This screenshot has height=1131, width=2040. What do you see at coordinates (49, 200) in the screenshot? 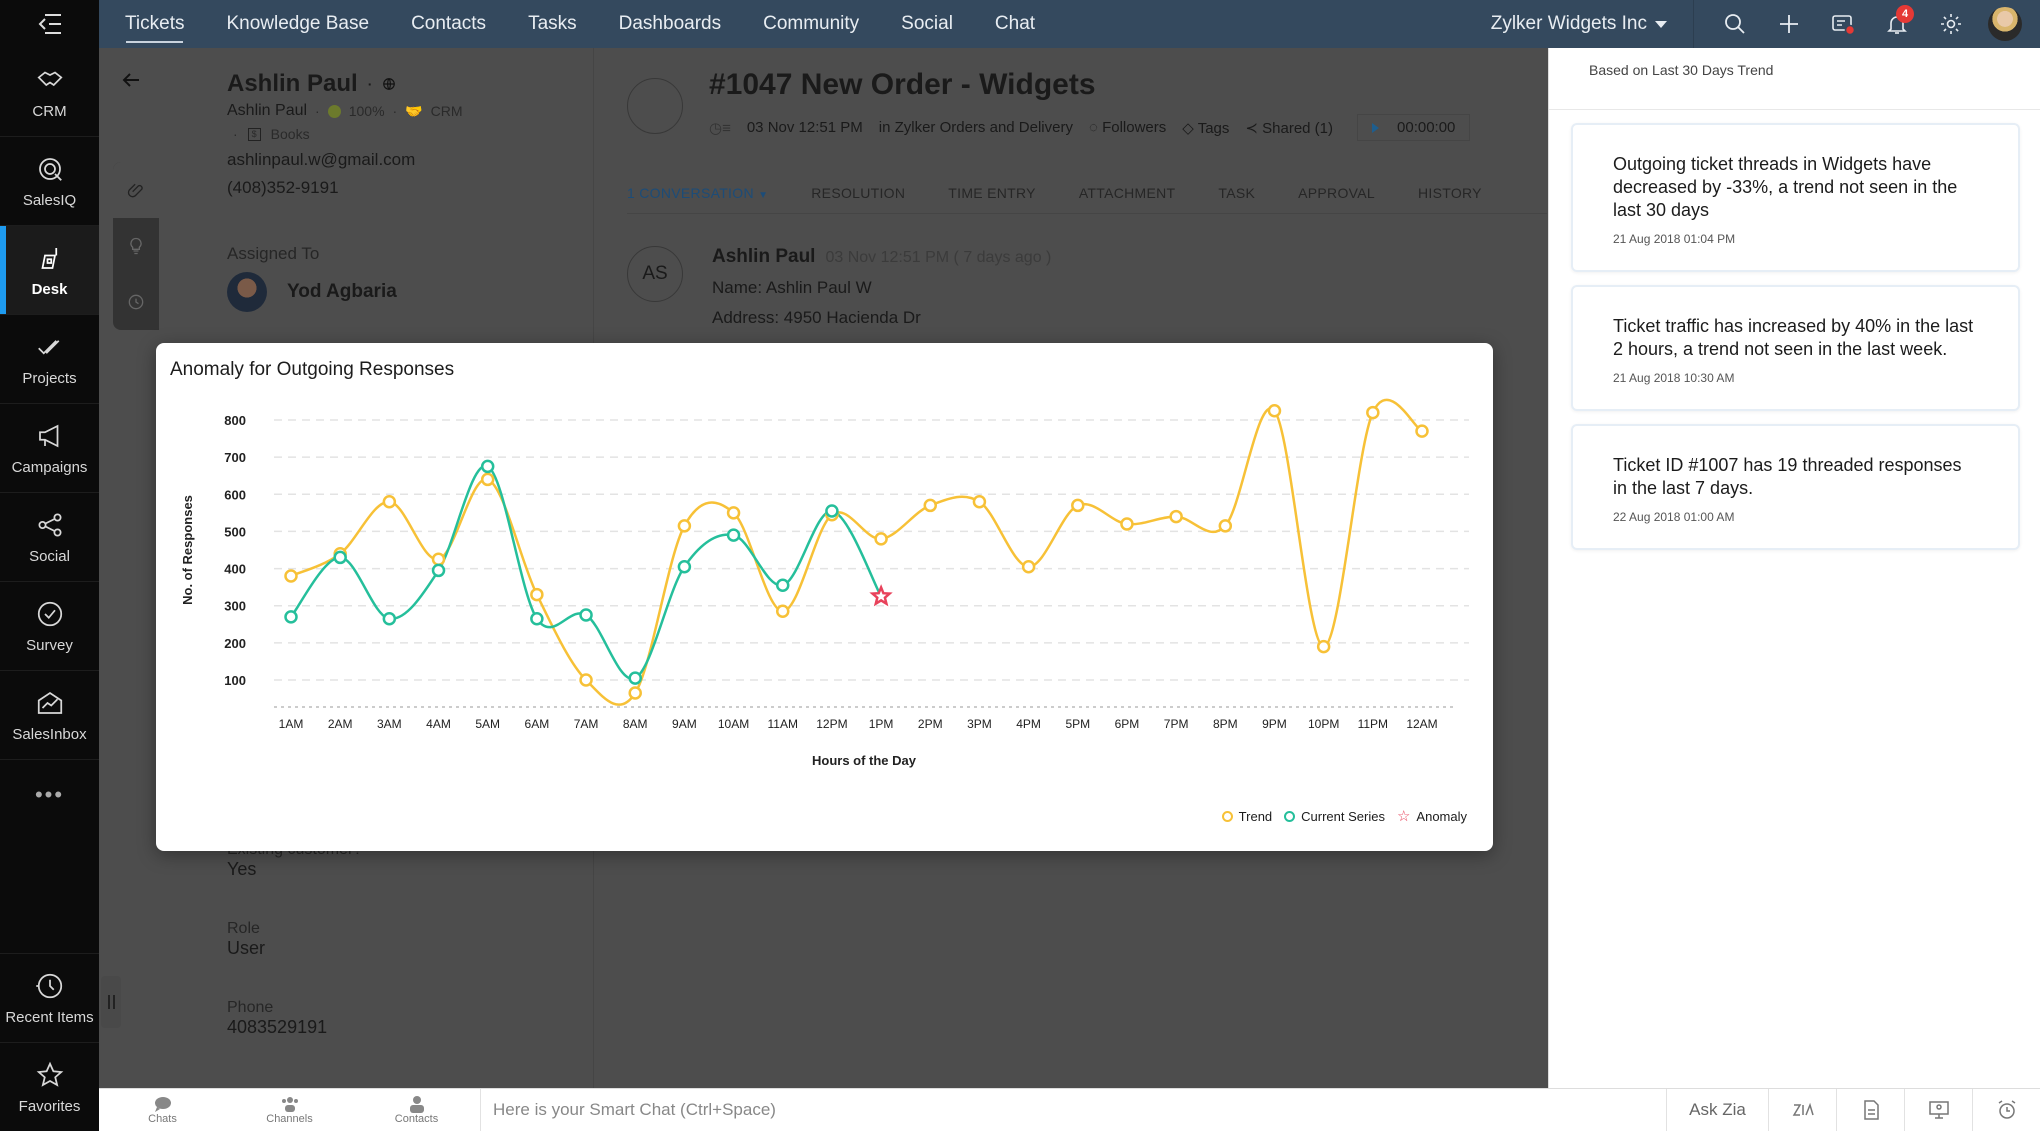
I see `rail-item-label: SalesIQ` at bounding box center [49, 200].